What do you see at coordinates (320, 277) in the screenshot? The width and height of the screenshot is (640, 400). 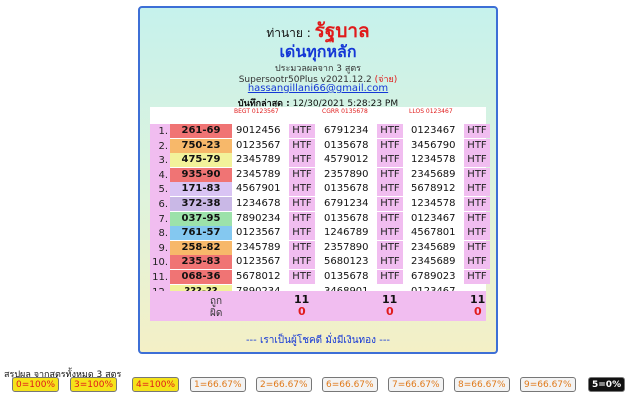 I see `table-row: 11. 068-36 5678012 HTF 0135678 HTF 6789023 HTF` at bounding box center [320, 277].